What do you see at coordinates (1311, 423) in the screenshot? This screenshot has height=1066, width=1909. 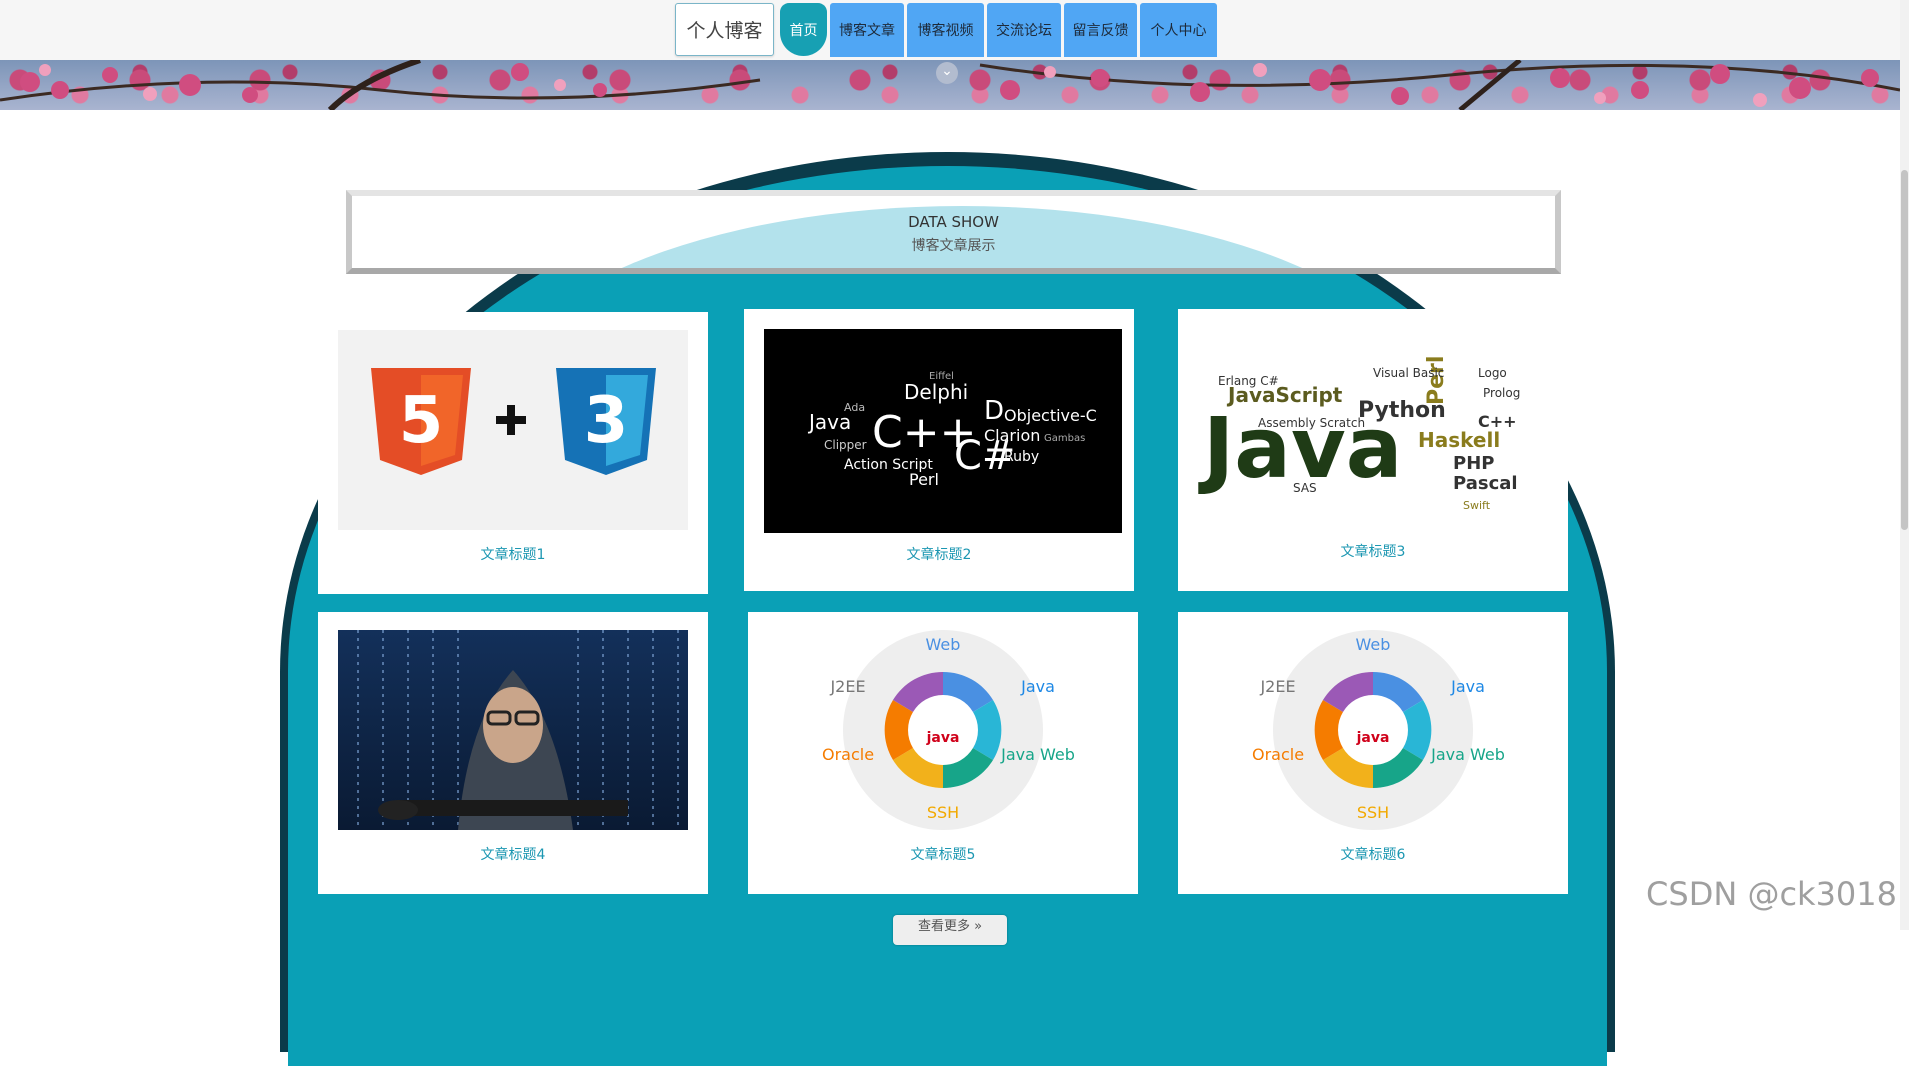 I see `svg-text: Assembly Scratch` at bounding box center [1311, 423].